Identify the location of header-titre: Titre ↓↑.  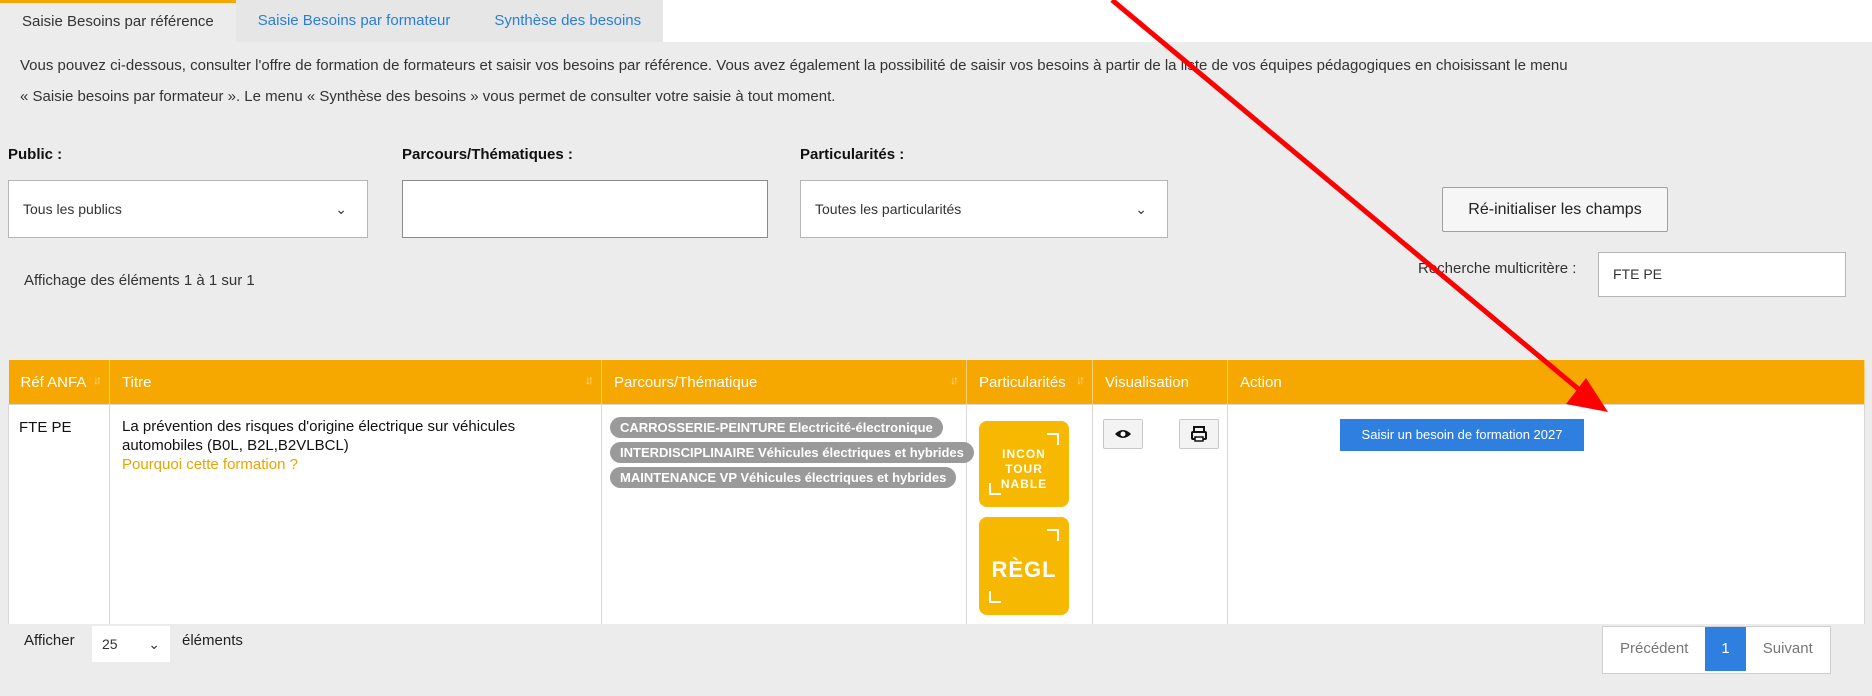
(355, 382).